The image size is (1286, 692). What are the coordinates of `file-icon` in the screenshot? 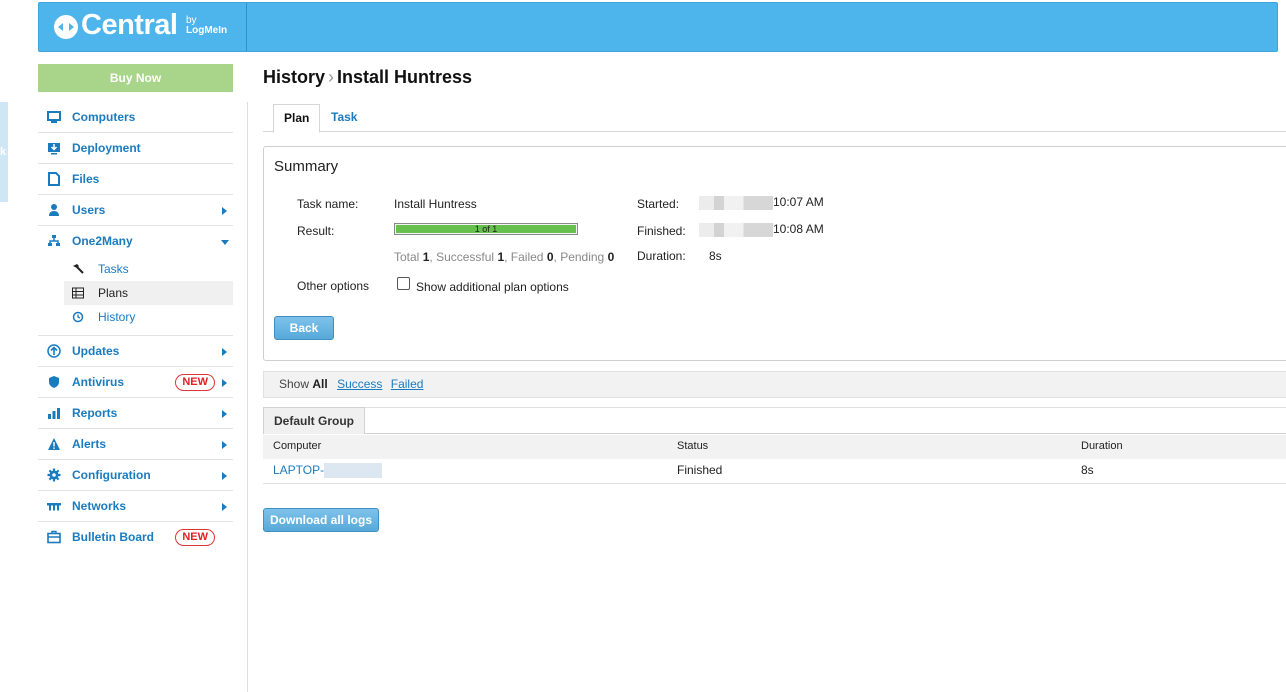 It's located at (54, 179).